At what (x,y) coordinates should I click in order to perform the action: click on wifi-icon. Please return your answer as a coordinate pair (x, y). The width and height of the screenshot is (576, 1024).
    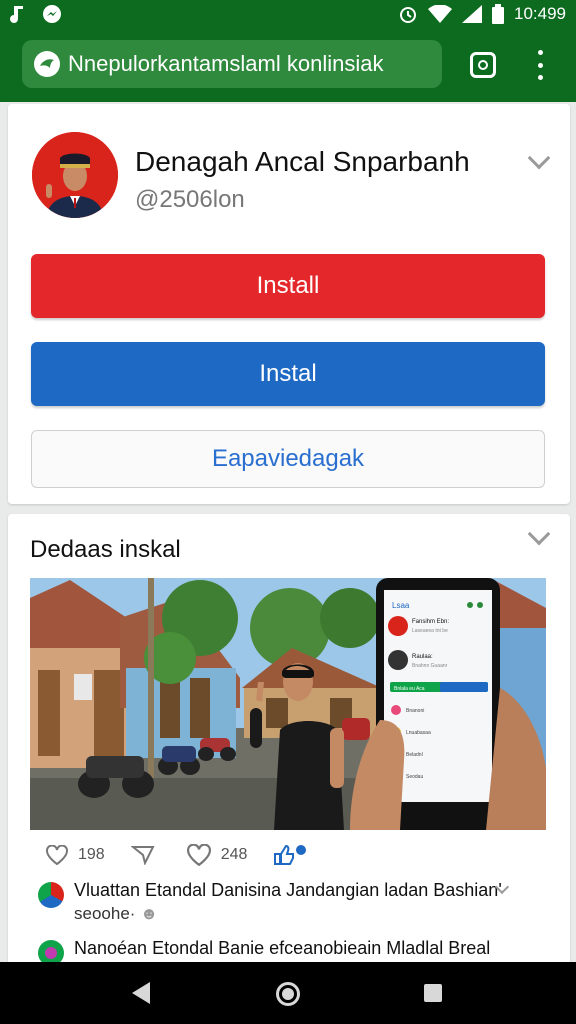
    Looking at the image, I should click on (439, 14).